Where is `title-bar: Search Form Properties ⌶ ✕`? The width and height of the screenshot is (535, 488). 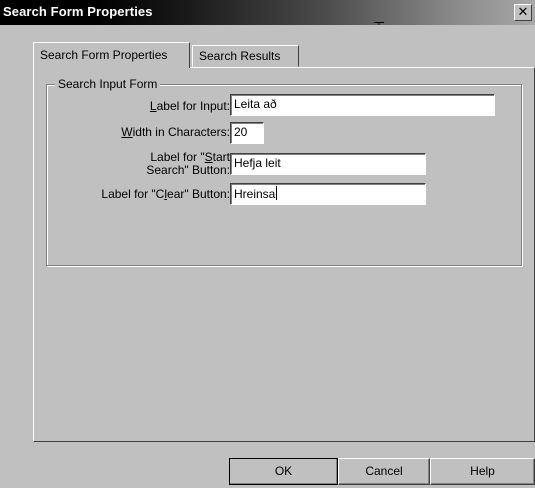 title-bar: Search Form Properties ⌶ ✕ is located at coordinates (267, 20).